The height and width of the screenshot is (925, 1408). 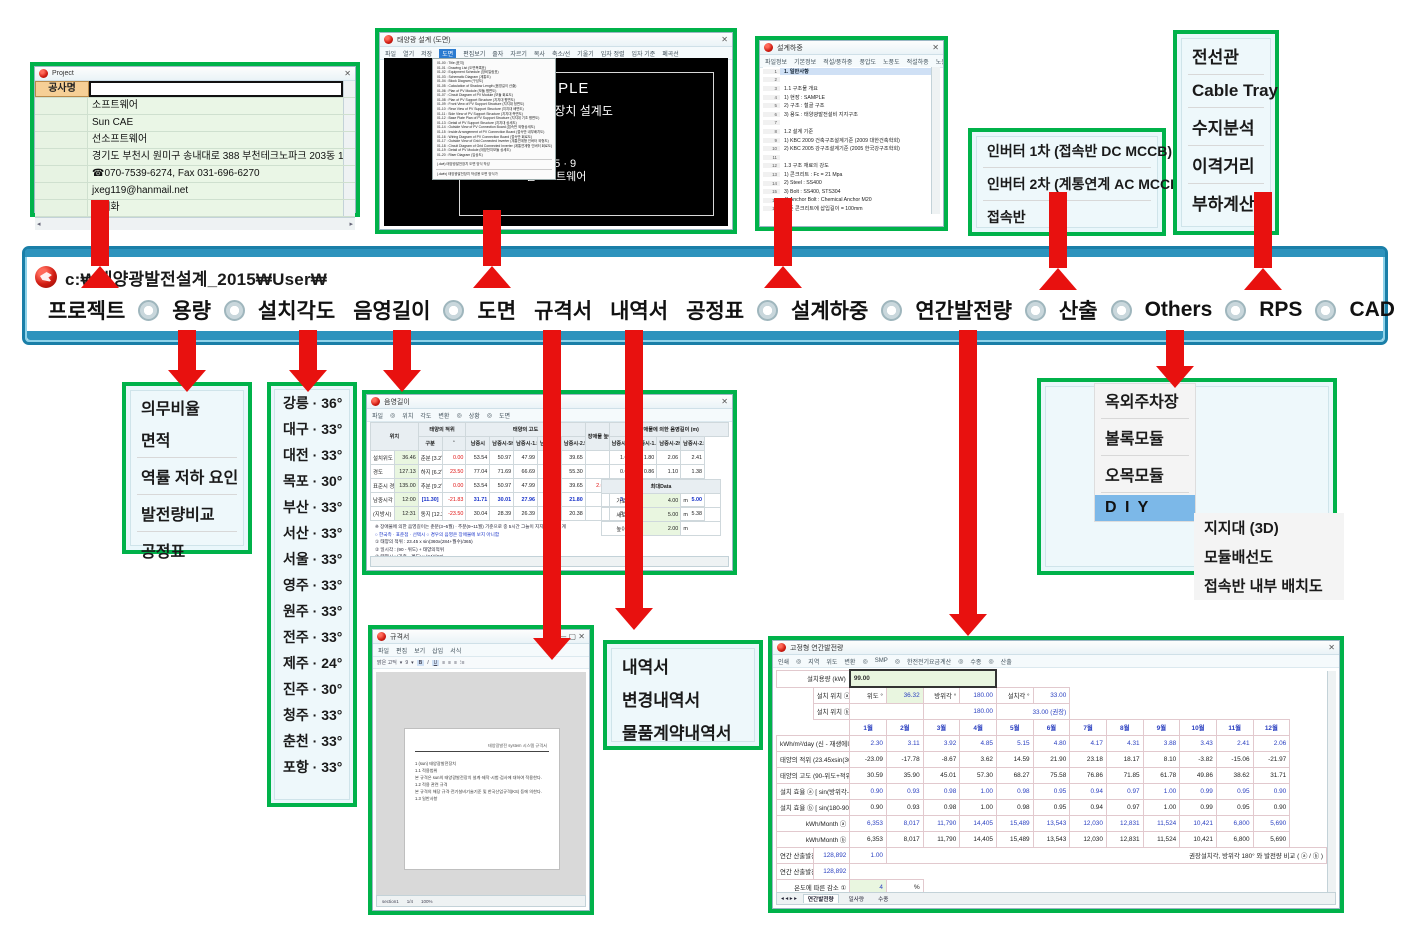 What do you see at coordinates (195, 123) in the screenshot?
I see `table-row: Sun CAE` at bounding box center [195, 123].